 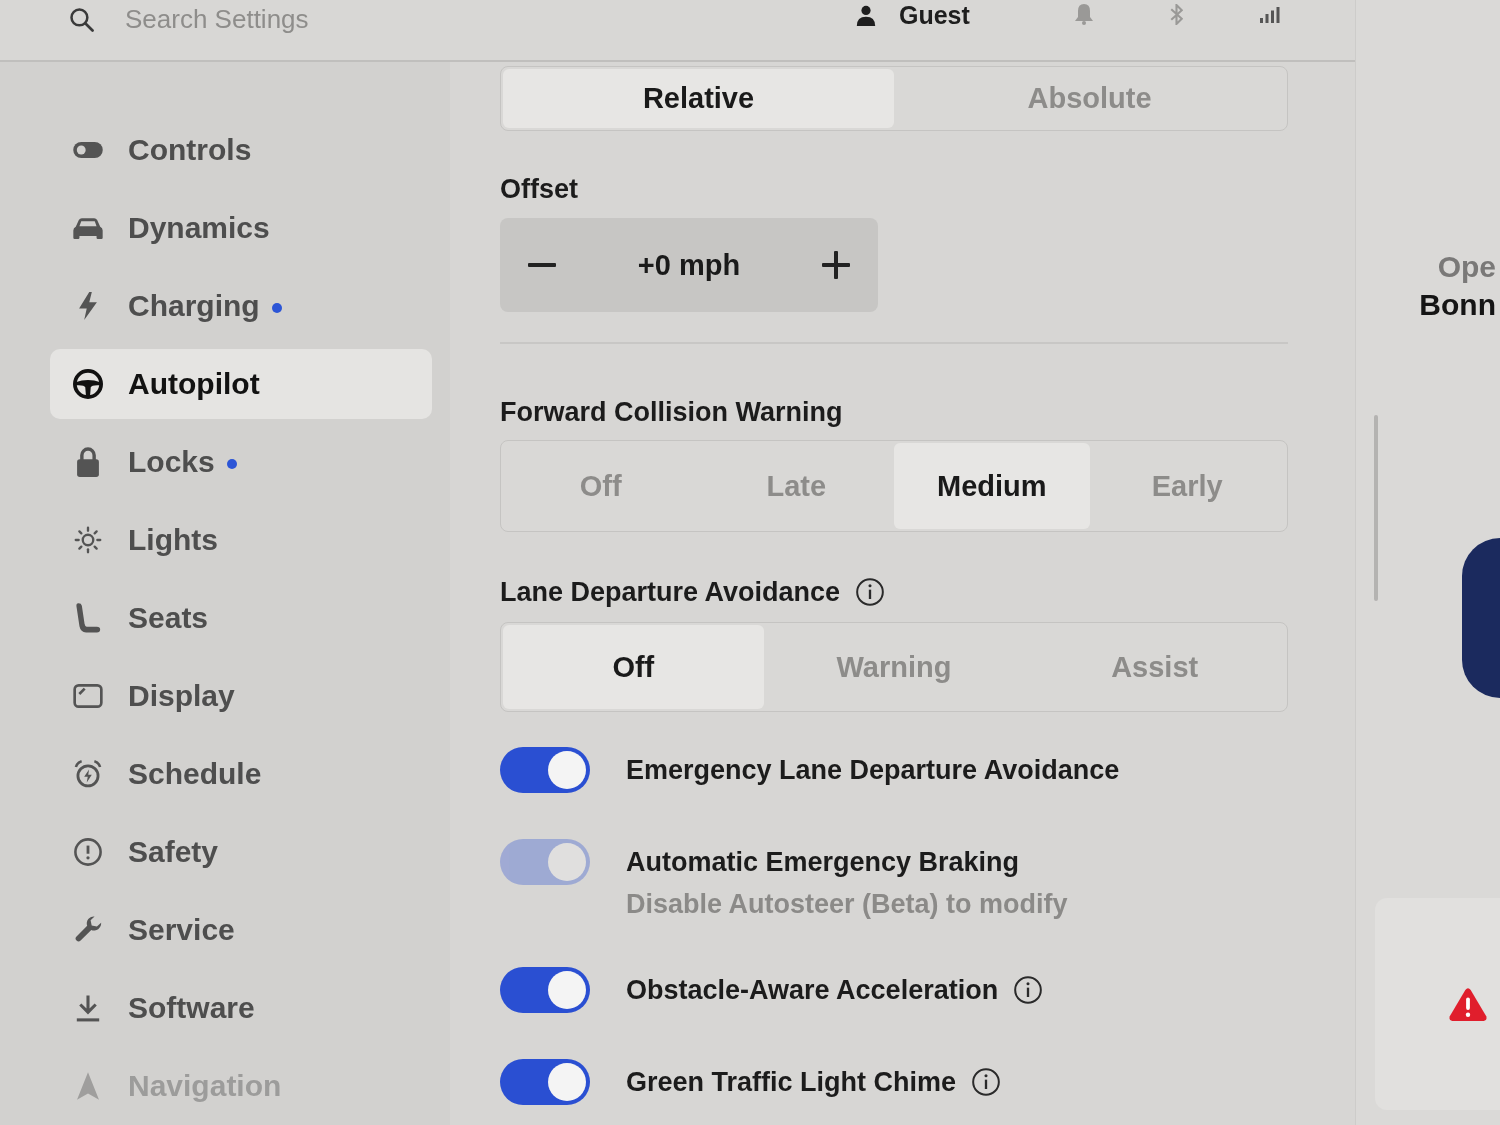 I want to click on lightning-bolt-icon, so click(x=88, y=306).